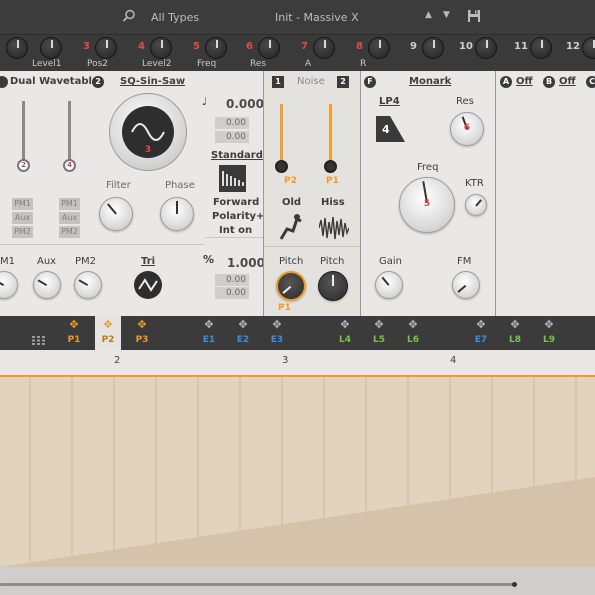 The height and width of the screenshot is (595, 595). What do you see at coordinates (245, 104) in the screenshot?
I see `pitch-value-1: 0.000` at bounding box center [245, 104].